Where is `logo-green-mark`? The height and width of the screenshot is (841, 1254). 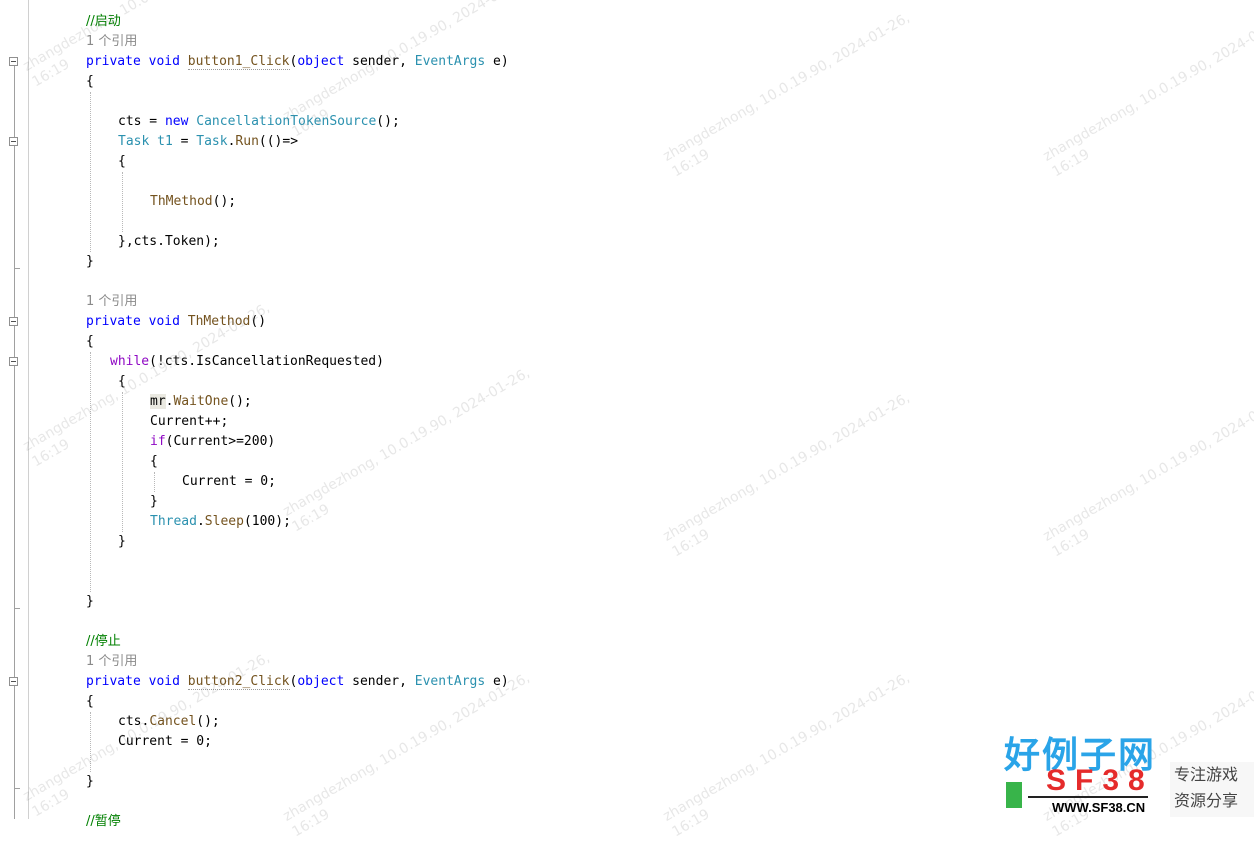 logo-green-mark is located at coordinates (1014, 795).